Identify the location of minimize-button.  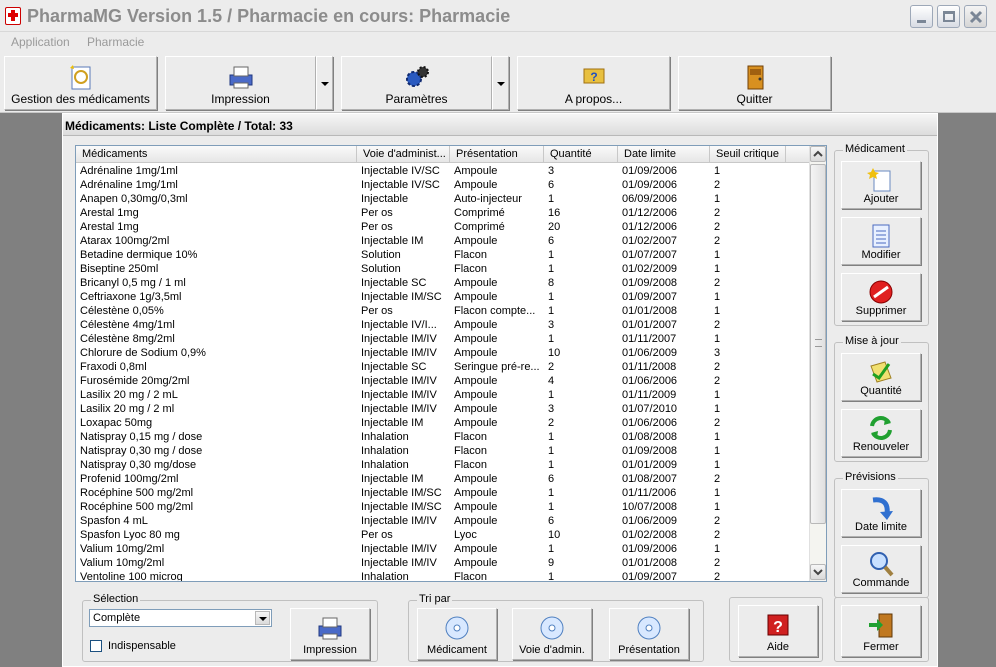
(921, 16).